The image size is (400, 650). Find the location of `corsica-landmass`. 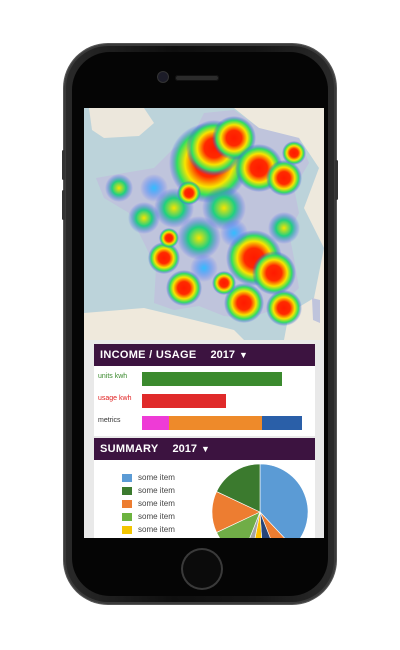

corsica-landmass is located at coordinates (316, 310).